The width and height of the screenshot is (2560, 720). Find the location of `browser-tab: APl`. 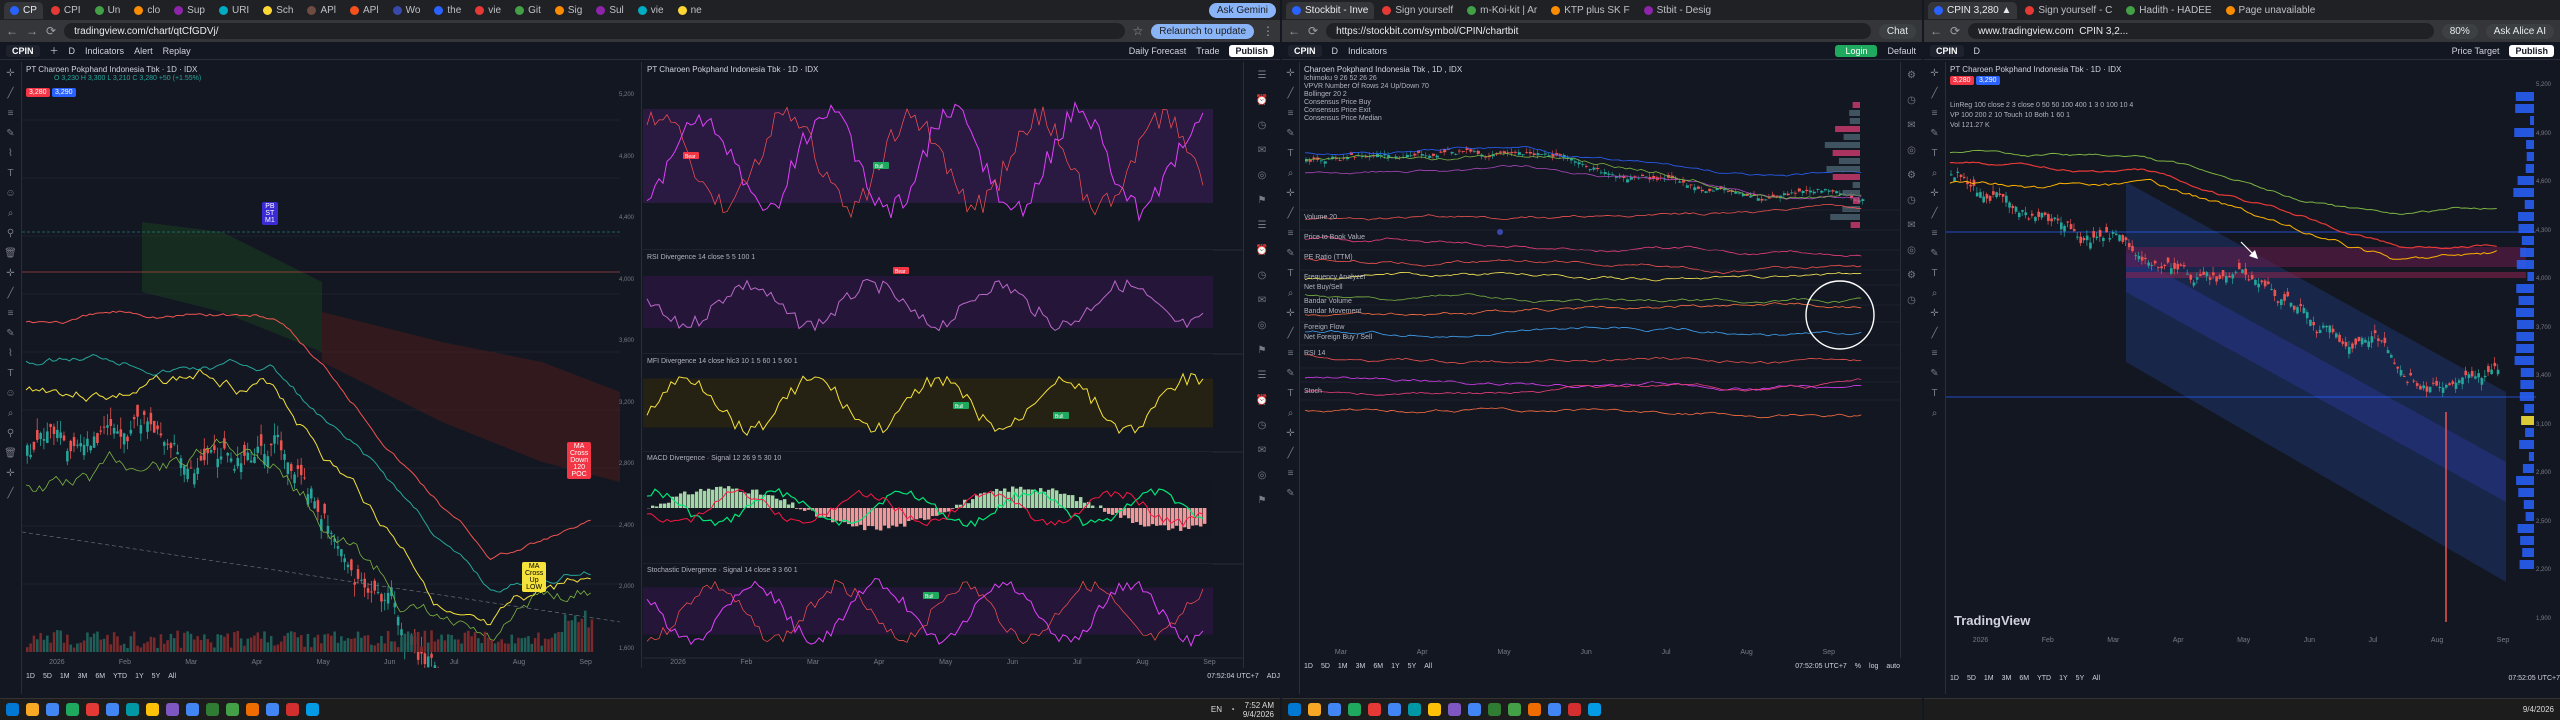

browser-tab: APl is located at coordinates (321, 10).